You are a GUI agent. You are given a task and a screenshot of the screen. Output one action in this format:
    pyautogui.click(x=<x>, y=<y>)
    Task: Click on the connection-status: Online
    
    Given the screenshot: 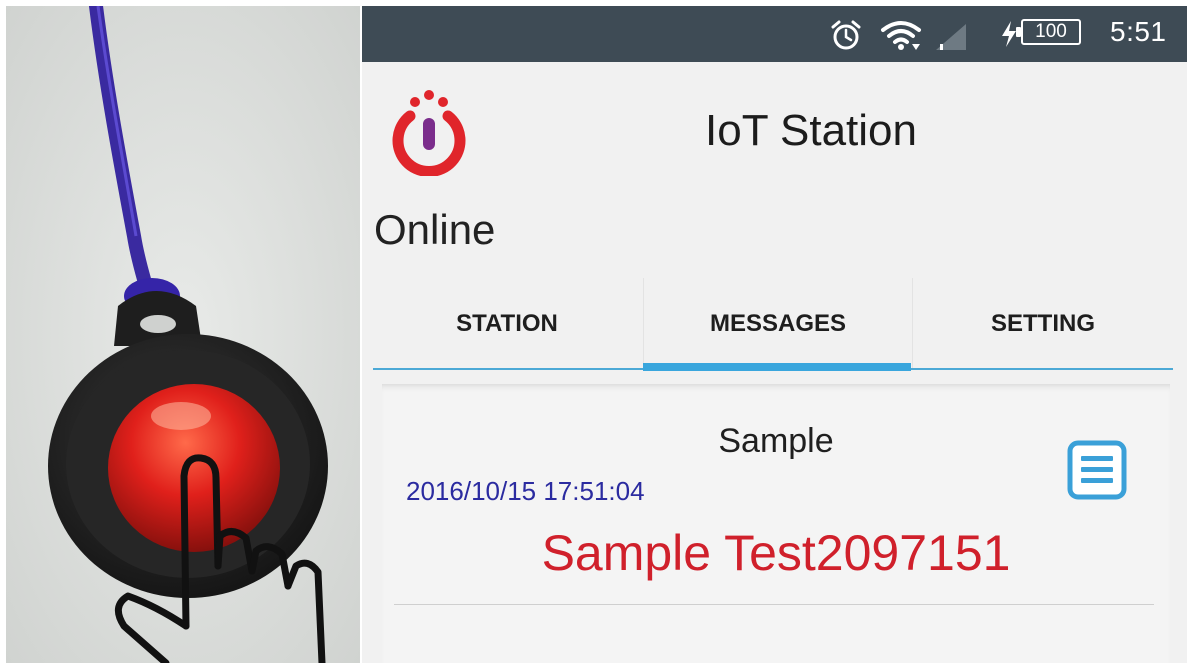 What is the action you would take?
    pyautogui.click(x=435, y=229)
    